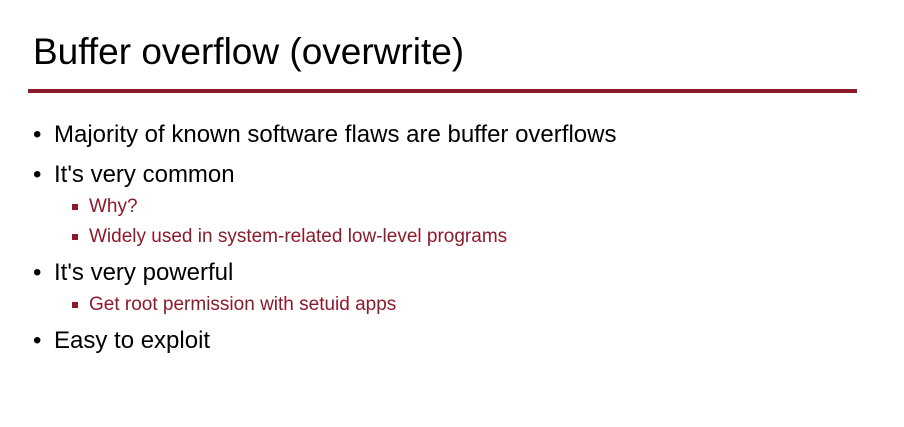 This screenshot has height=427, width=904. Describe the element at coordinates (249, 51) in the screenshot. I see `slide-title: Buffer overflow (overwrite)` at that location.